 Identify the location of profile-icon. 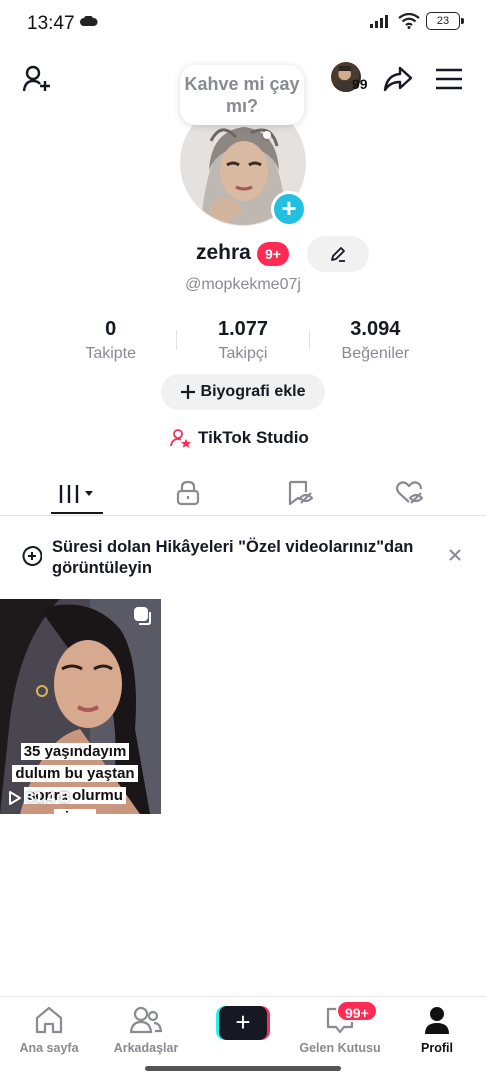
(437, 1020).